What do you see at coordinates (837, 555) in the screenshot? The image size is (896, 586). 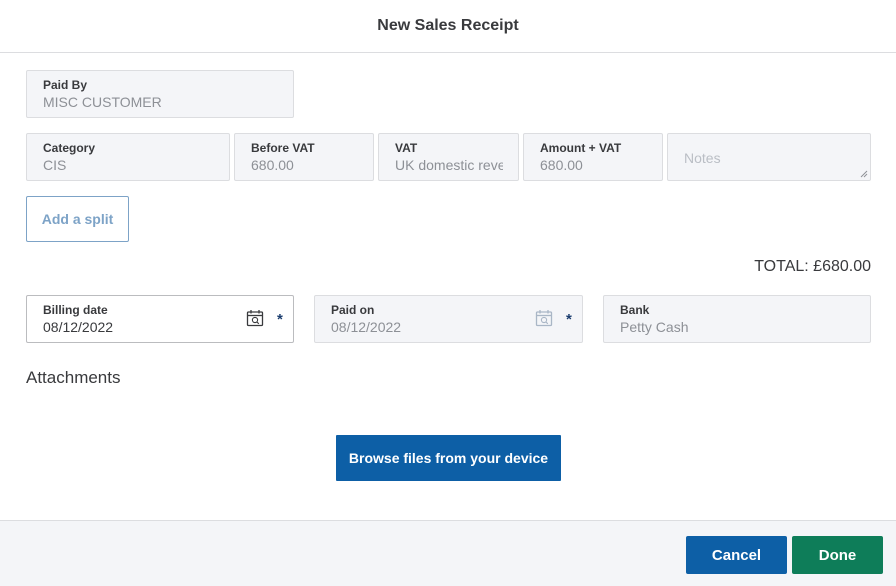 I see `done-button: Done` at bounding box center [837, 555].